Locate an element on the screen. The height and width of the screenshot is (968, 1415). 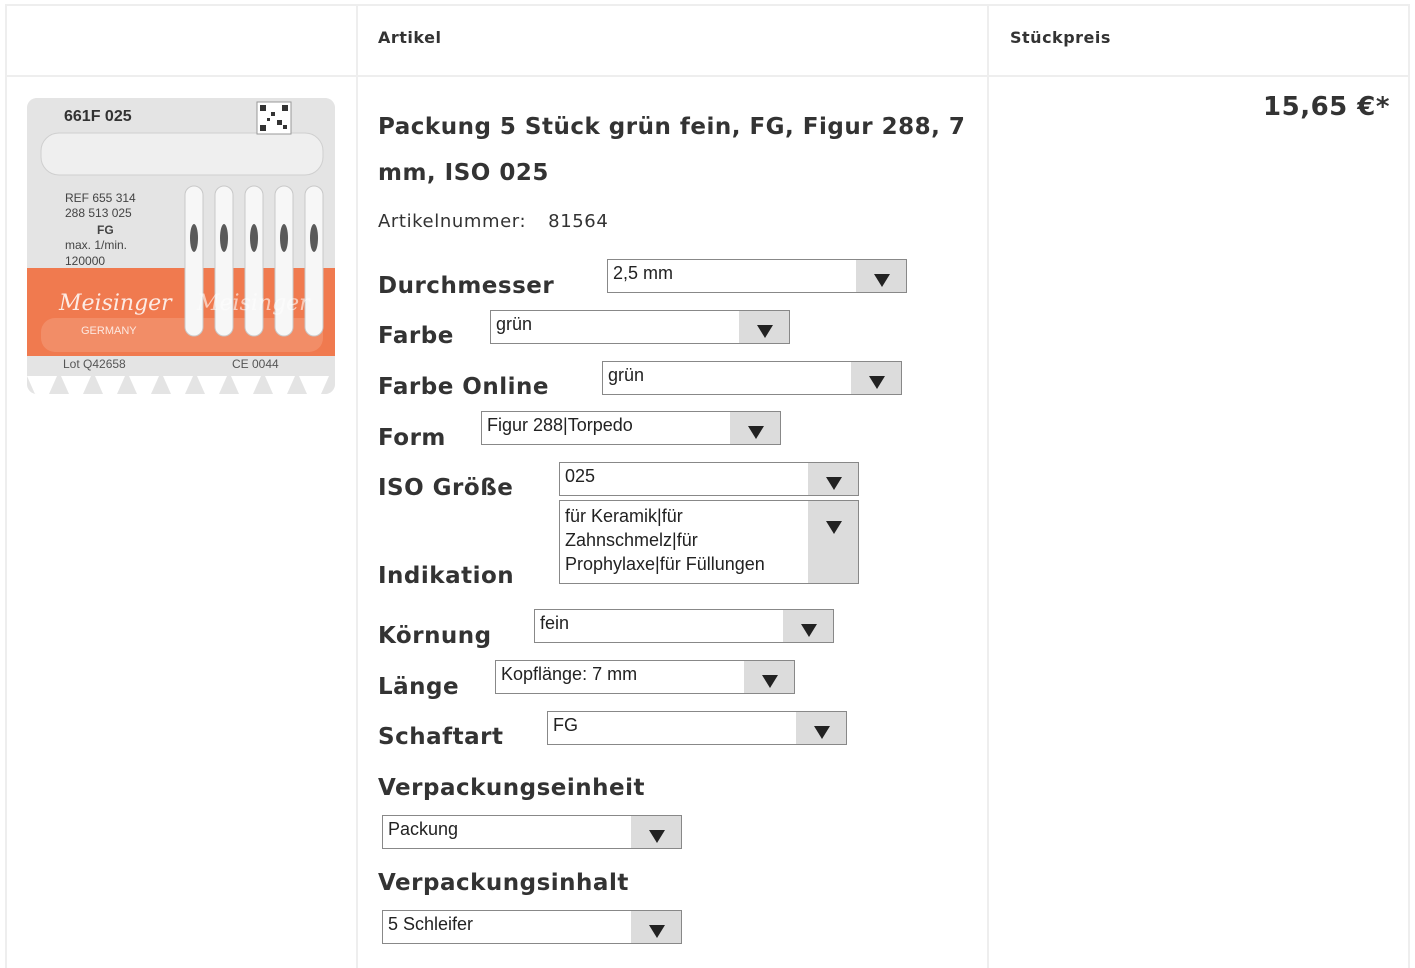
select-laenge-value: Kopflänge: 7 mm is located at coordinates (569, 674).